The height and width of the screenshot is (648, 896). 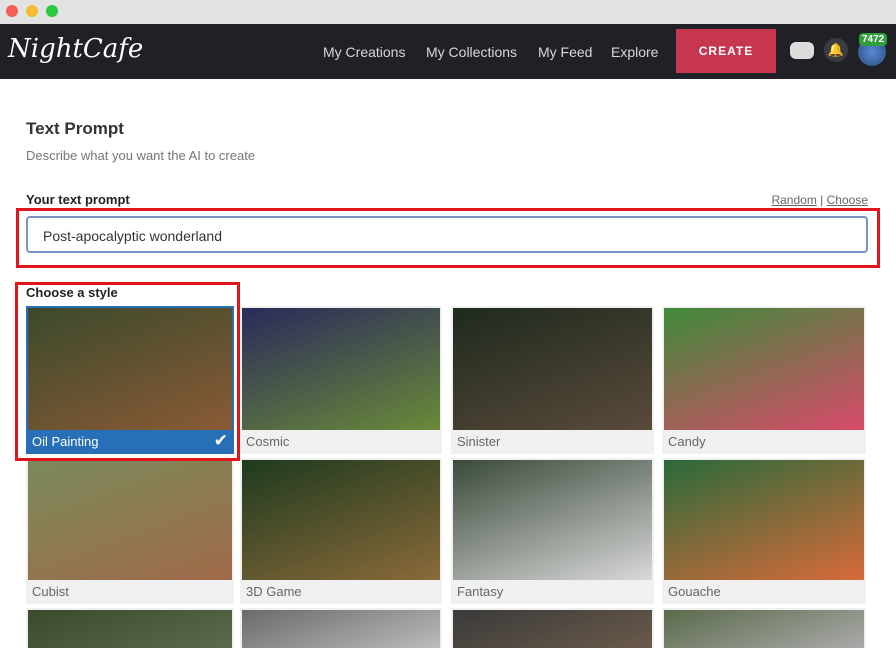 I want to click on style-tile: Gouache, so click(x=764, y=531).